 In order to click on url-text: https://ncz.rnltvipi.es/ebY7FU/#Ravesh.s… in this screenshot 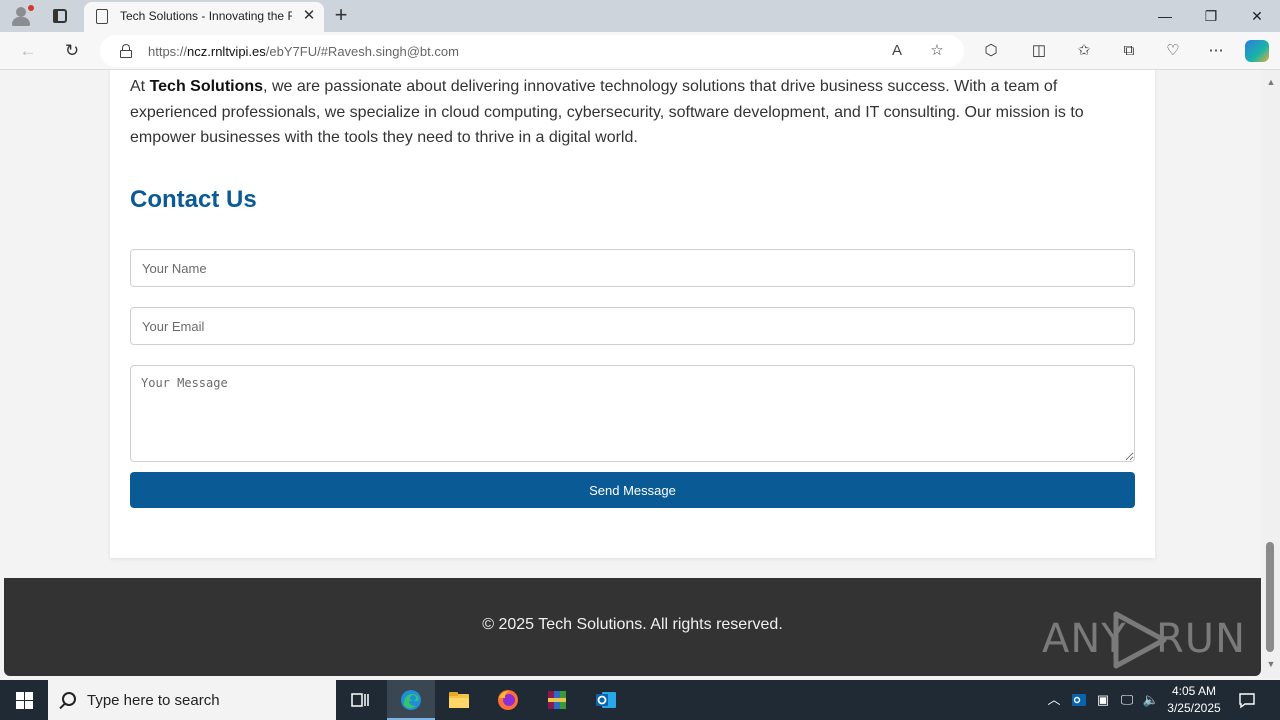, I will do `click(303, 51)`.